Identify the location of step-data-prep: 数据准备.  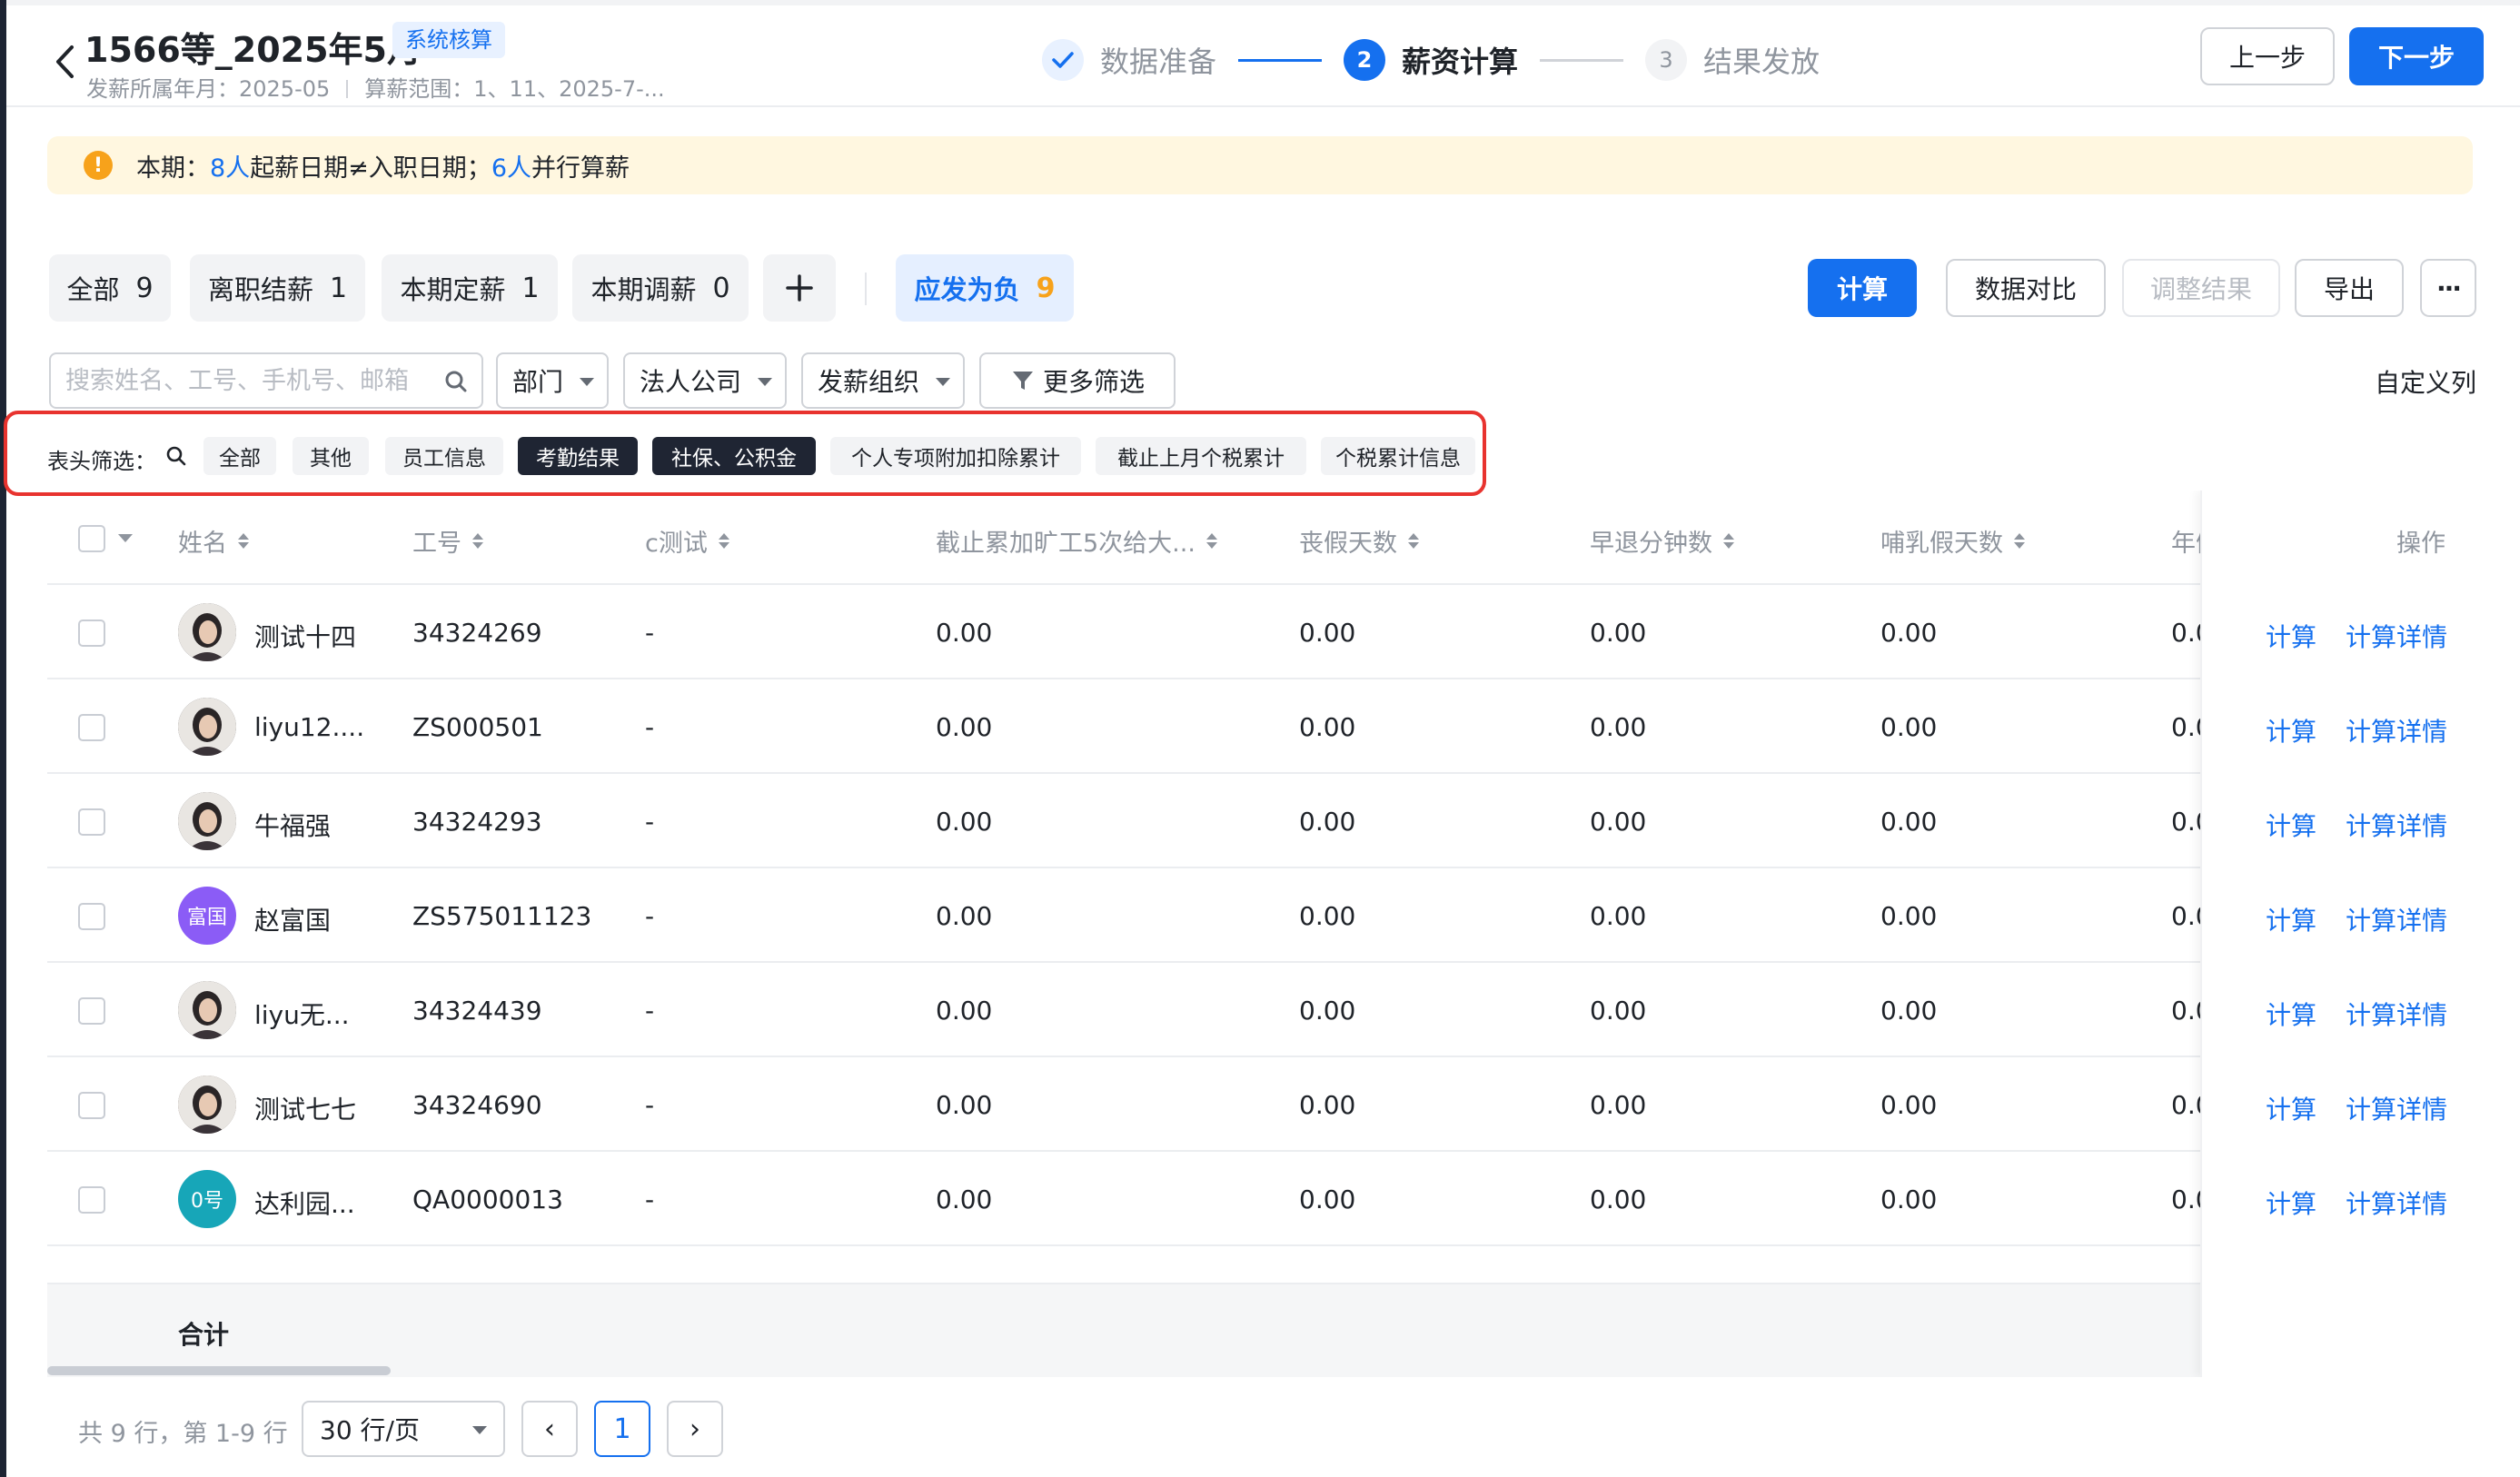
(1129, 60).